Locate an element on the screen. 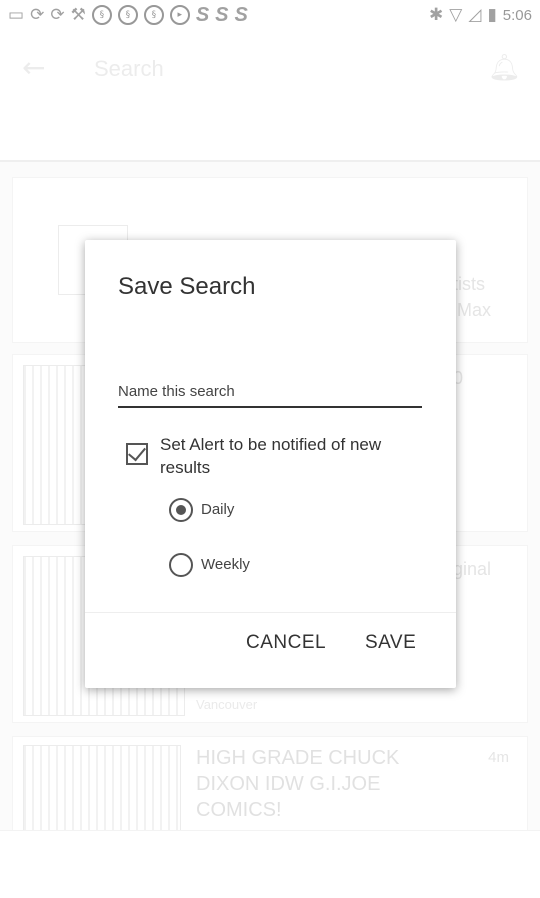  dialog-divider is located at coordinates (270, 612).